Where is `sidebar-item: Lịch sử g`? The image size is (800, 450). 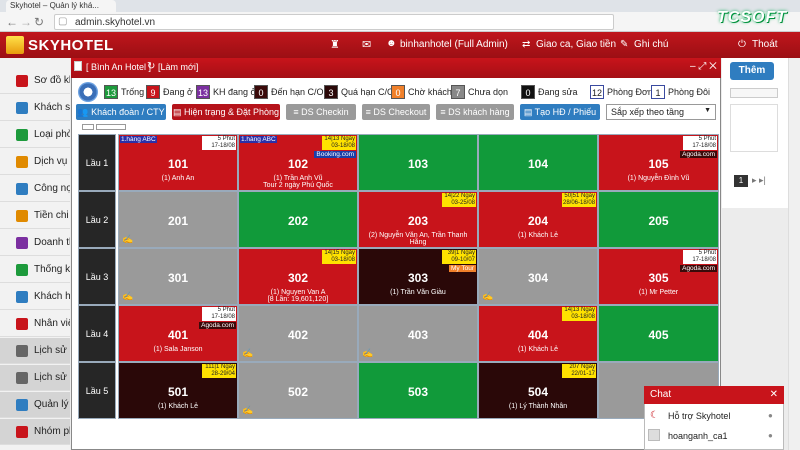 sidebar-item: Lịch sử g is located at coordinates (35, 351).